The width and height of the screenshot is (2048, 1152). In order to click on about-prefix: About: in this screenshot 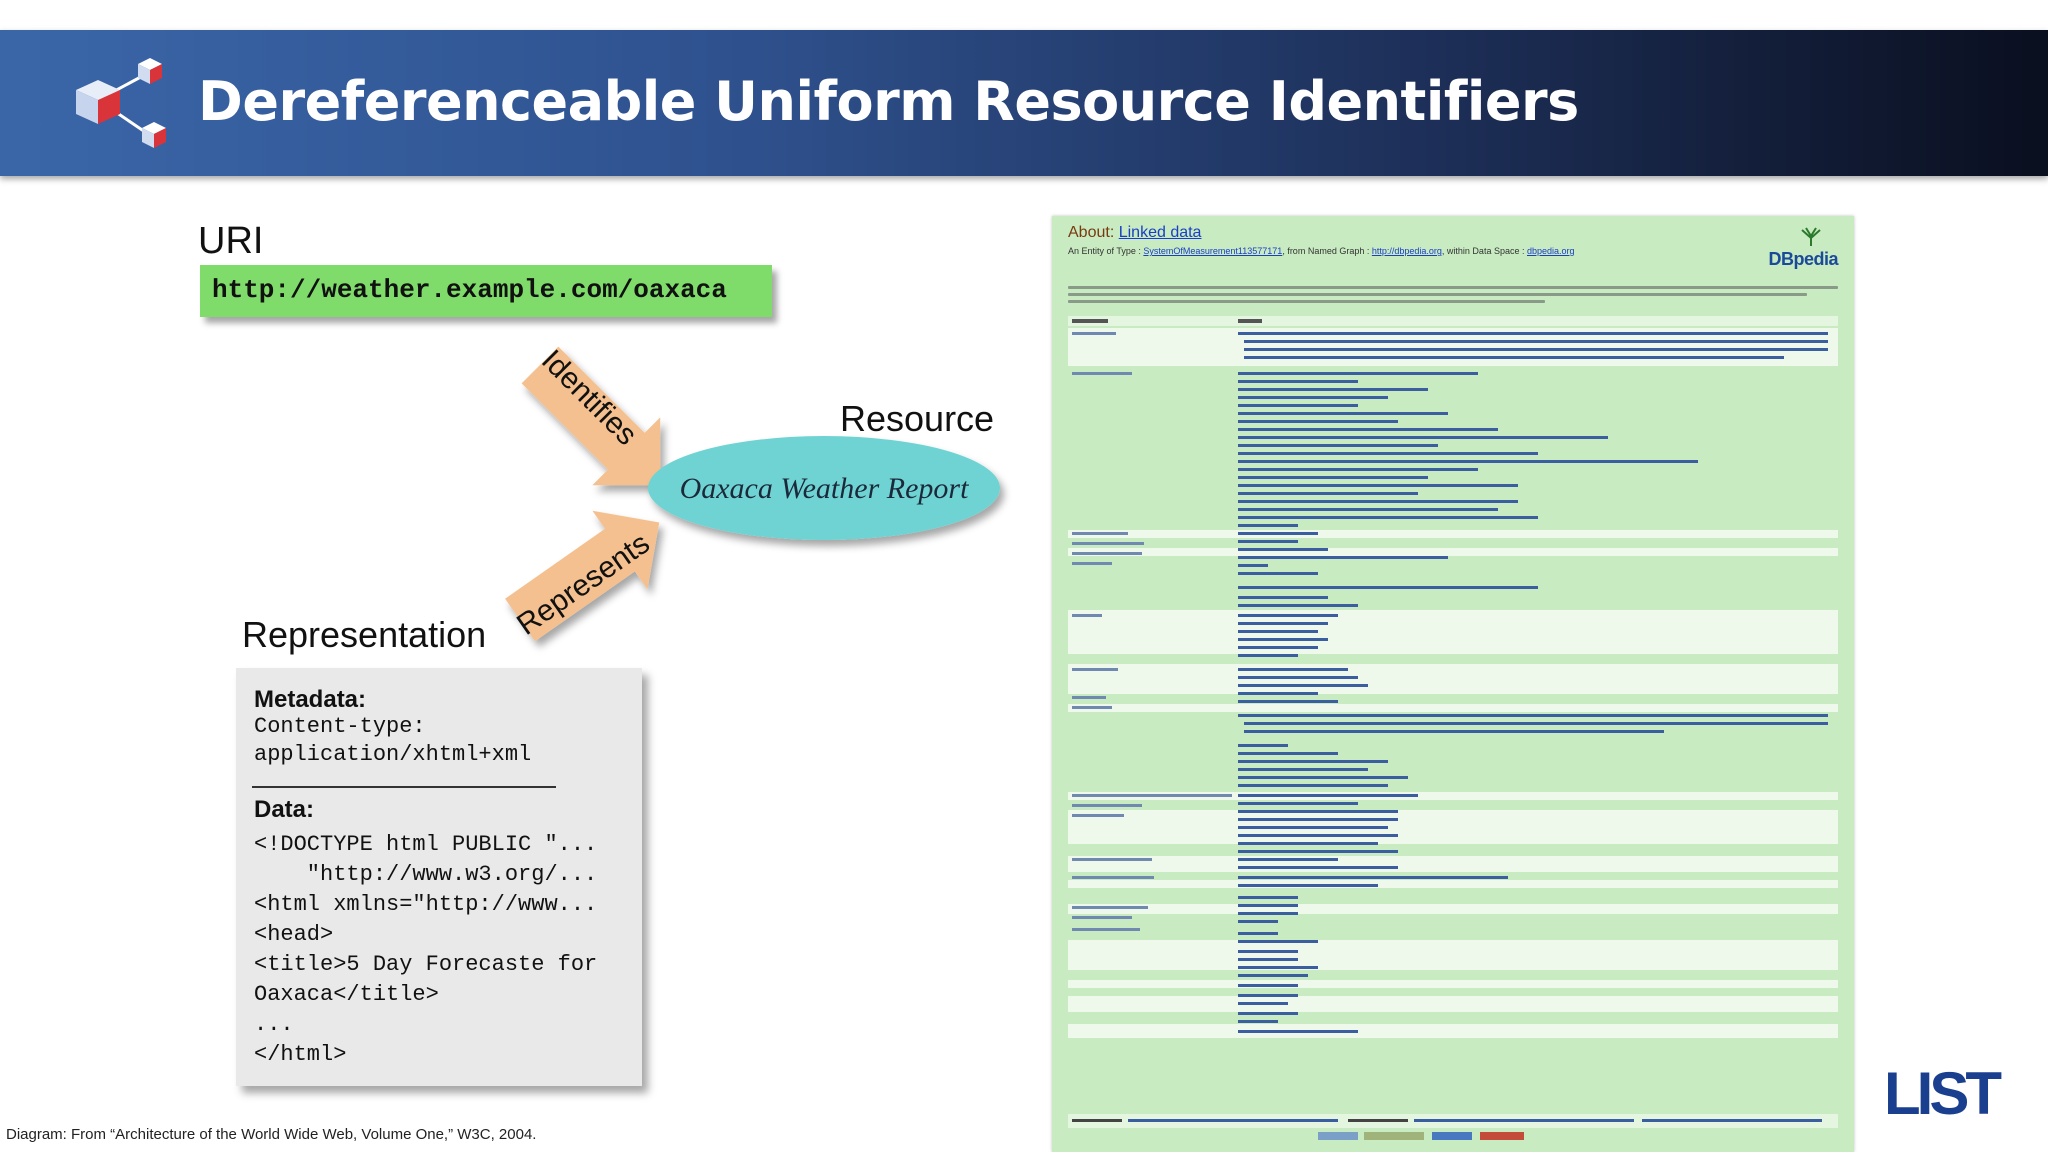, I will do `click(1091, 232)`.